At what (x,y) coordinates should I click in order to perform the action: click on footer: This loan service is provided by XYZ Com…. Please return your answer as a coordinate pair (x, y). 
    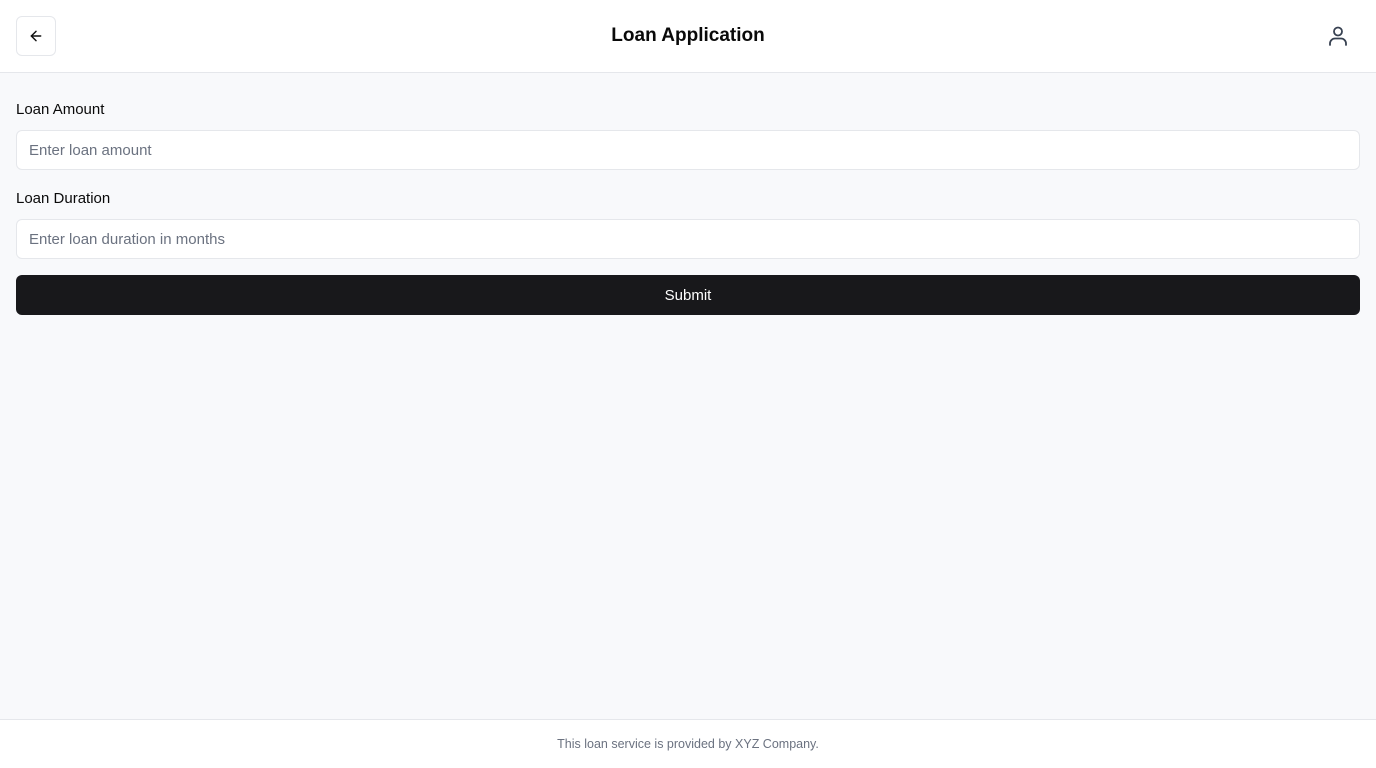
    Looking at the image, I should click on (688, 743).